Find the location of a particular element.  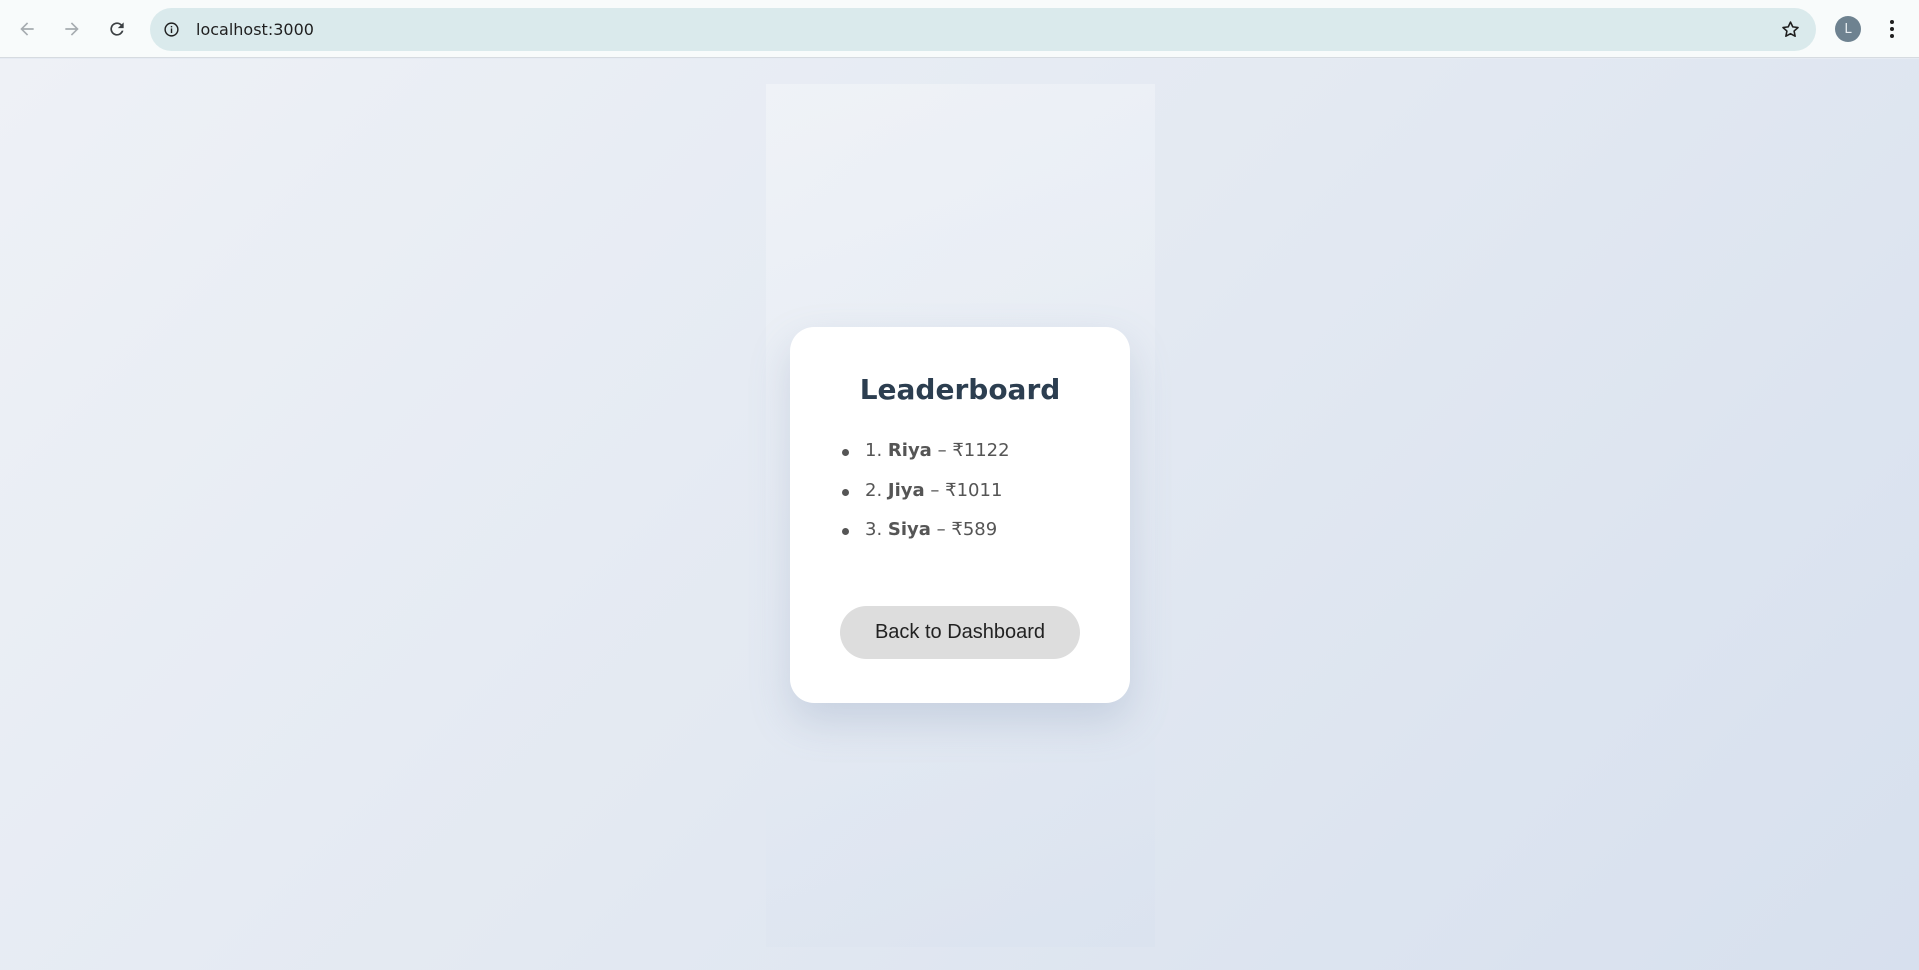

star-icon is located at coordinates (1790, 29).